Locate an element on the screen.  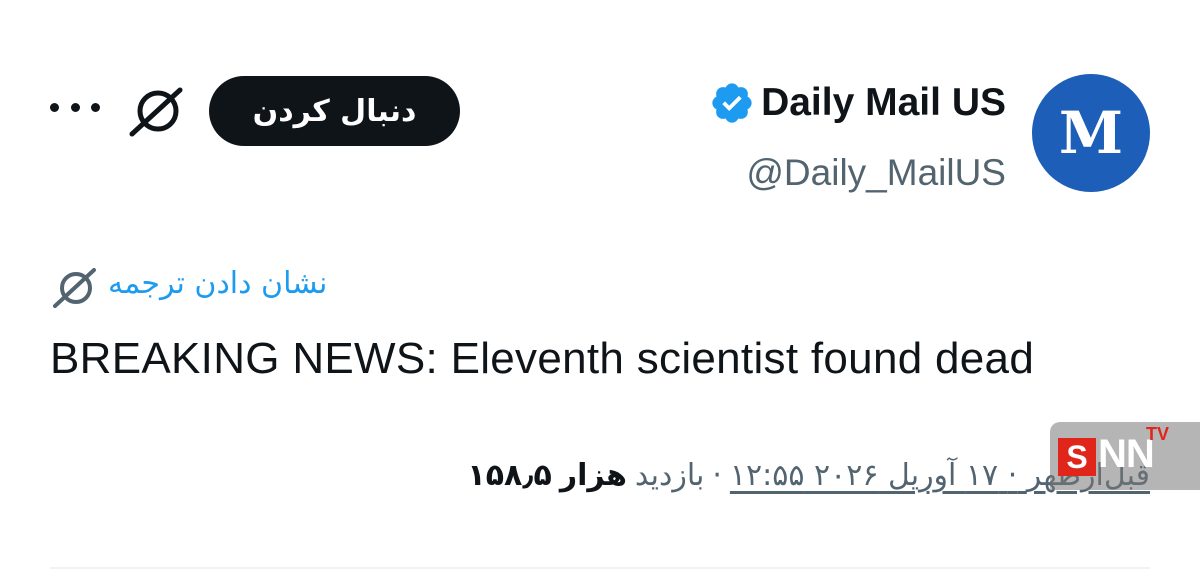
views-label: بازدید is located at coordinates (669, 475).